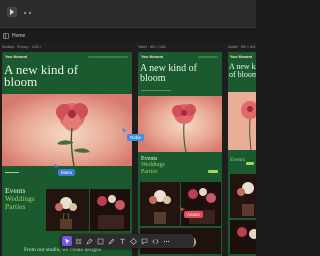 This screenshot has height=256, width=320. I want to click on text-icon, so click(122, 241).